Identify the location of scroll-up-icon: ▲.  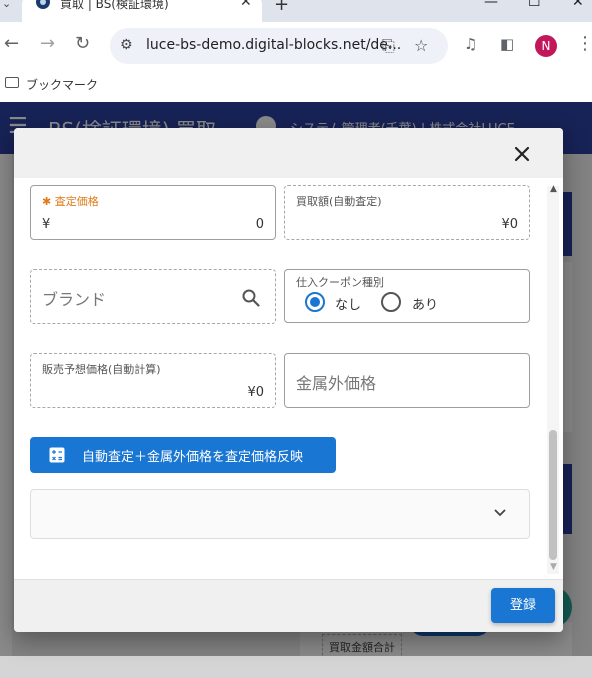
(553, 189).